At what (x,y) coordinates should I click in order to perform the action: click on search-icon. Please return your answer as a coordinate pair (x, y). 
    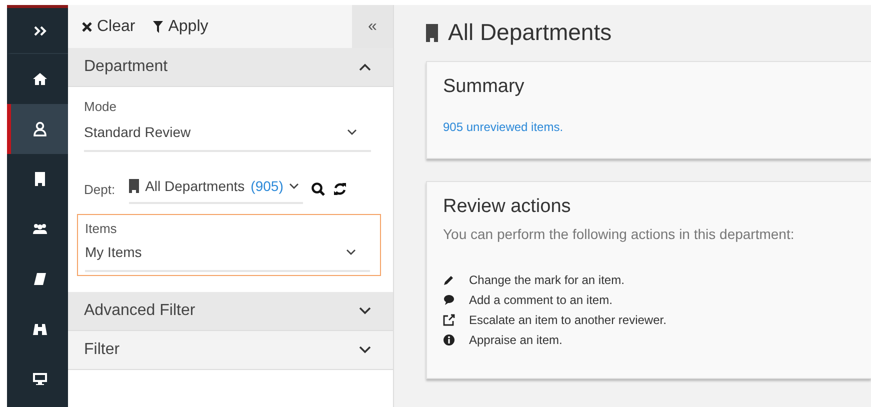
    Looking at the image, I should click on (318, 189).